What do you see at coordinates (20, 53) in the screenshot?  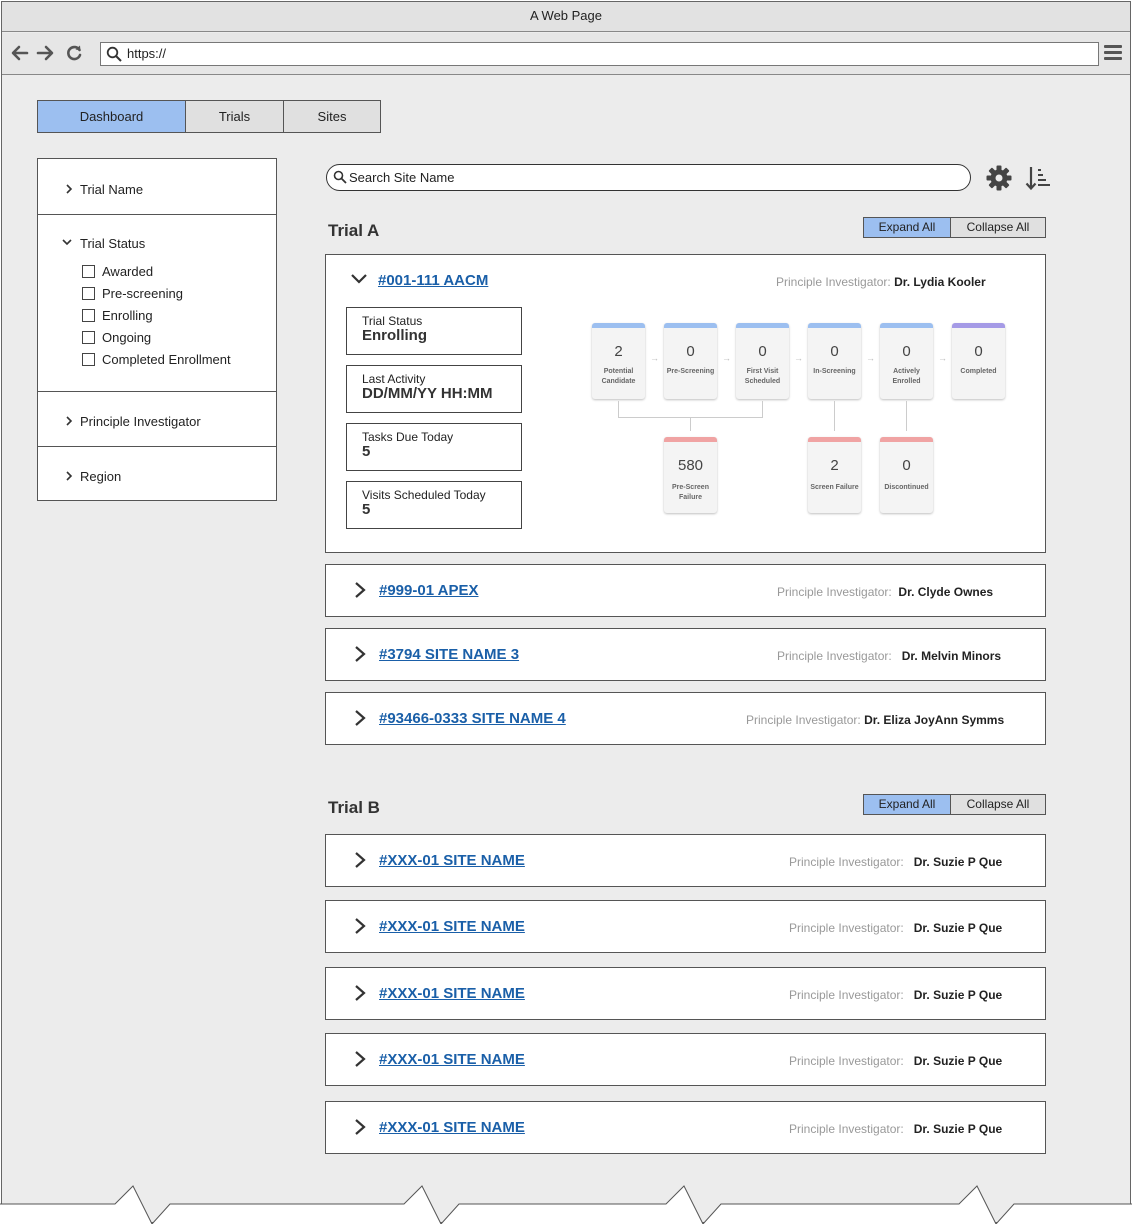 I see `back-arrow-icon` at bounding box center [20, 53].